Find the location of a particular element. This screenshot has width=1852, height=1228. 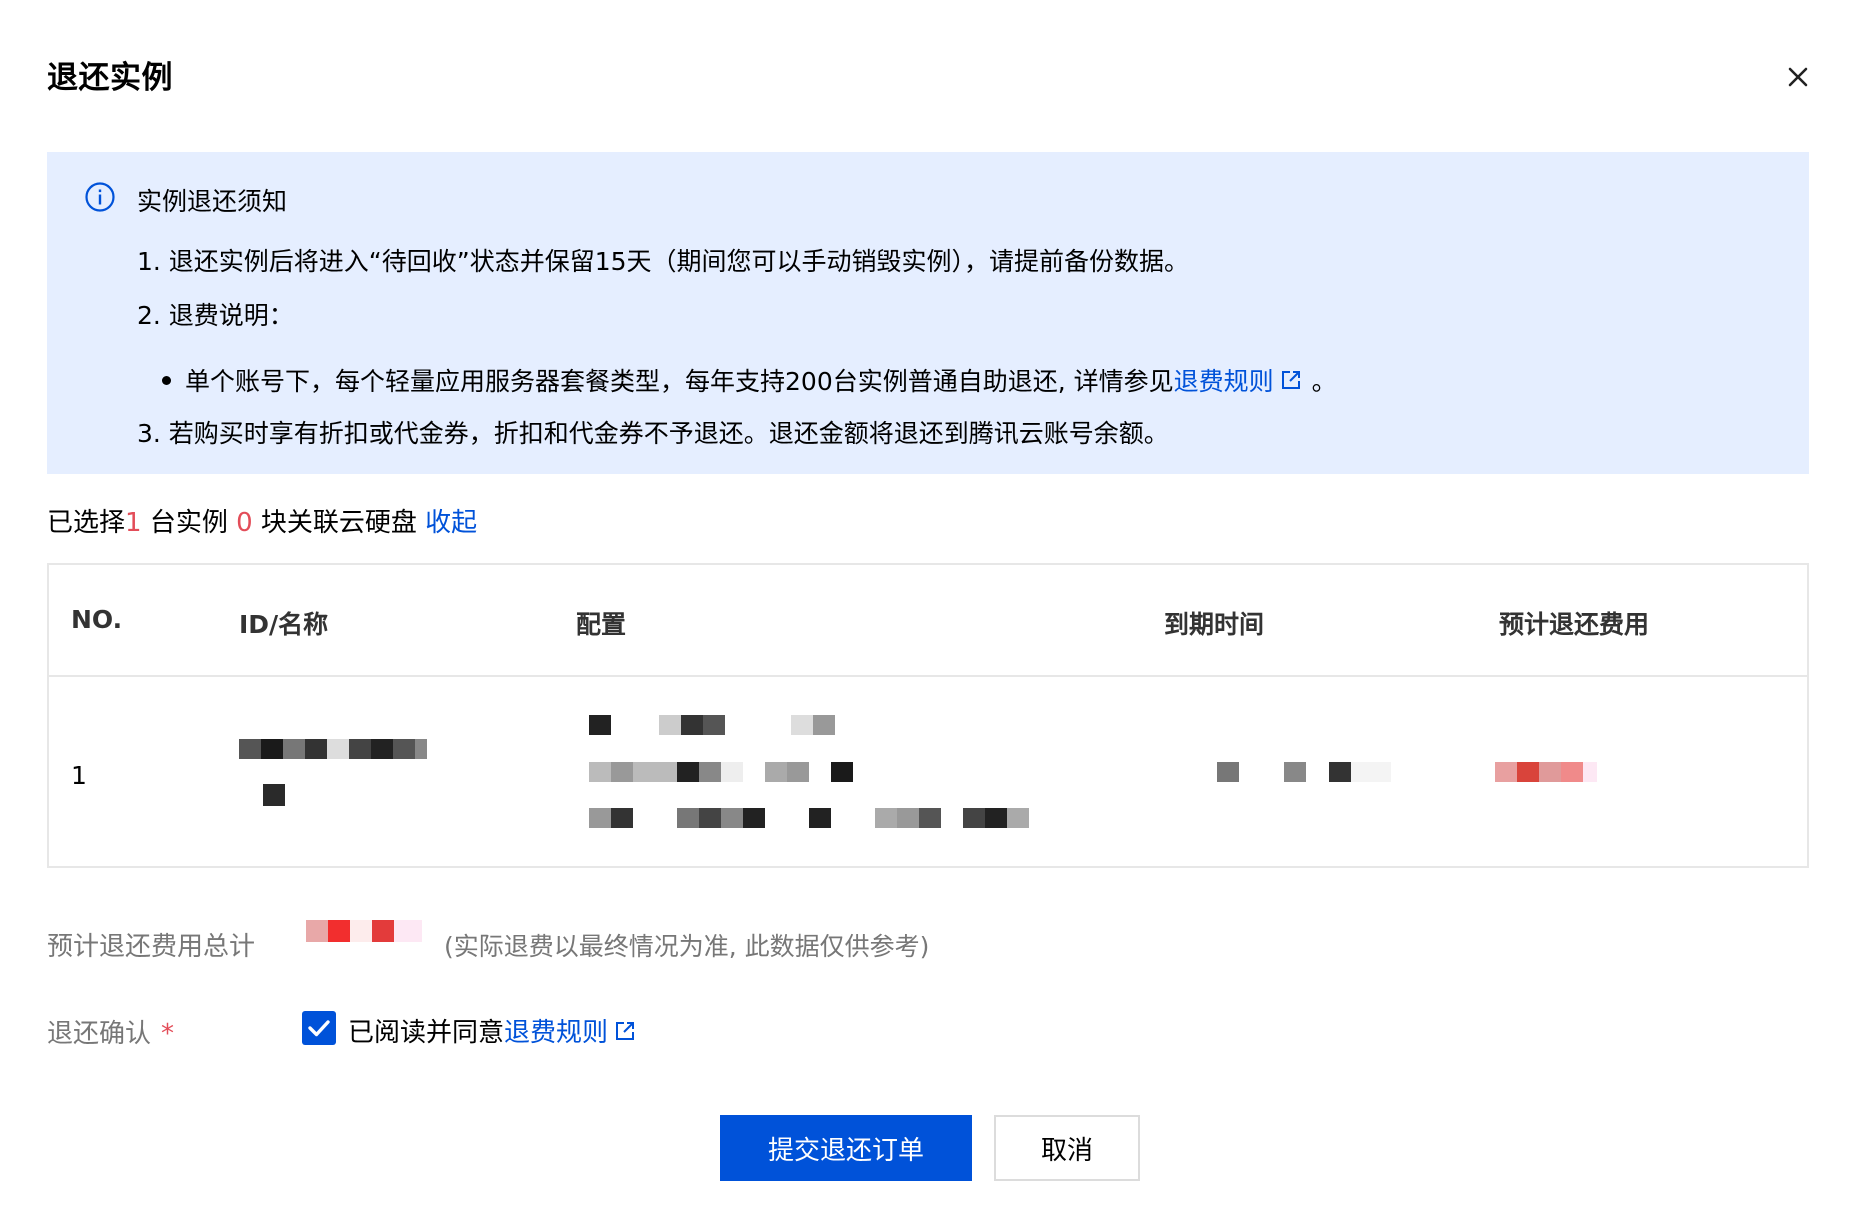

agree-text: 已阅读并同意 is located at coordinates (426, 1033).